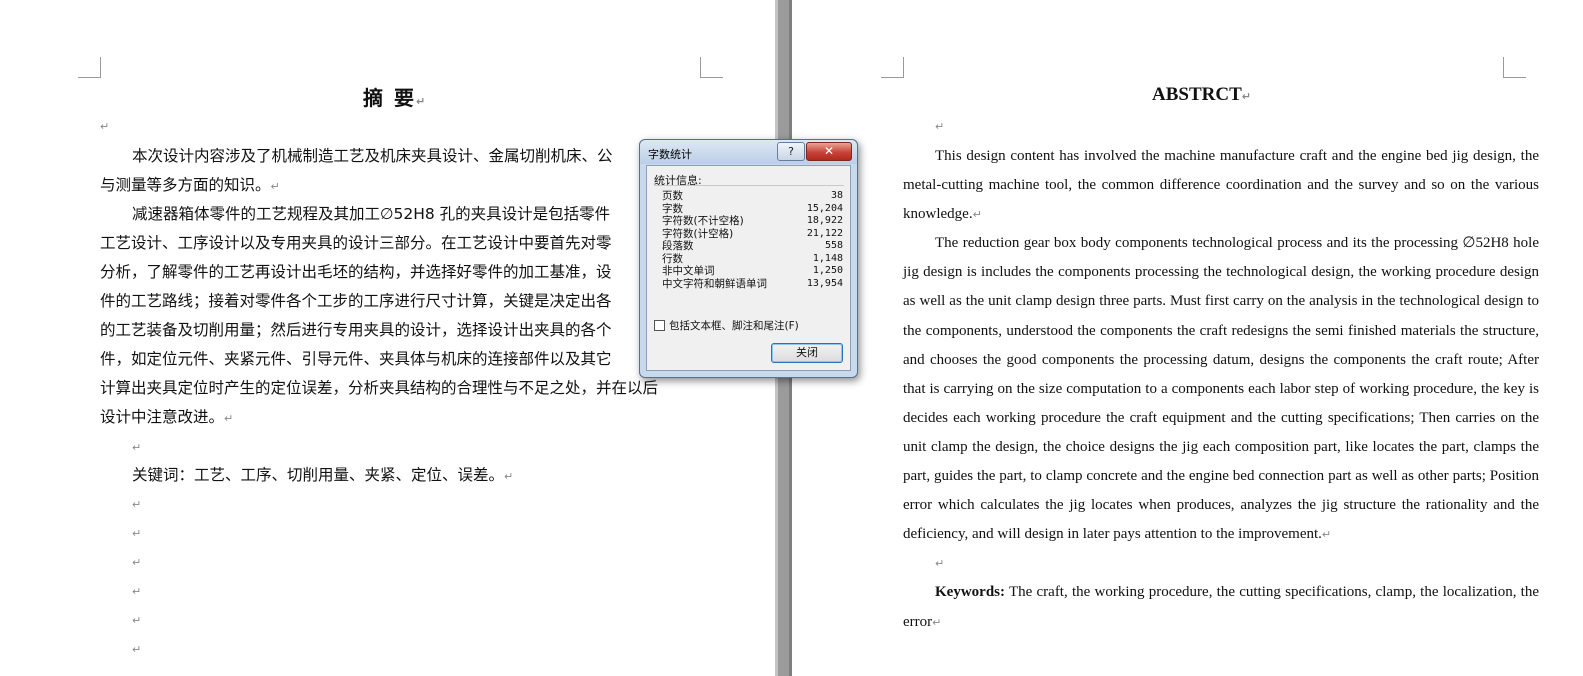 The height and width of the screenshot is (676, 1583). I want to click on line-text: 计算出夹具定位时产生的定位误差，分析夹具结构的合理性与不足之处，并在以后, so click(379, 388).